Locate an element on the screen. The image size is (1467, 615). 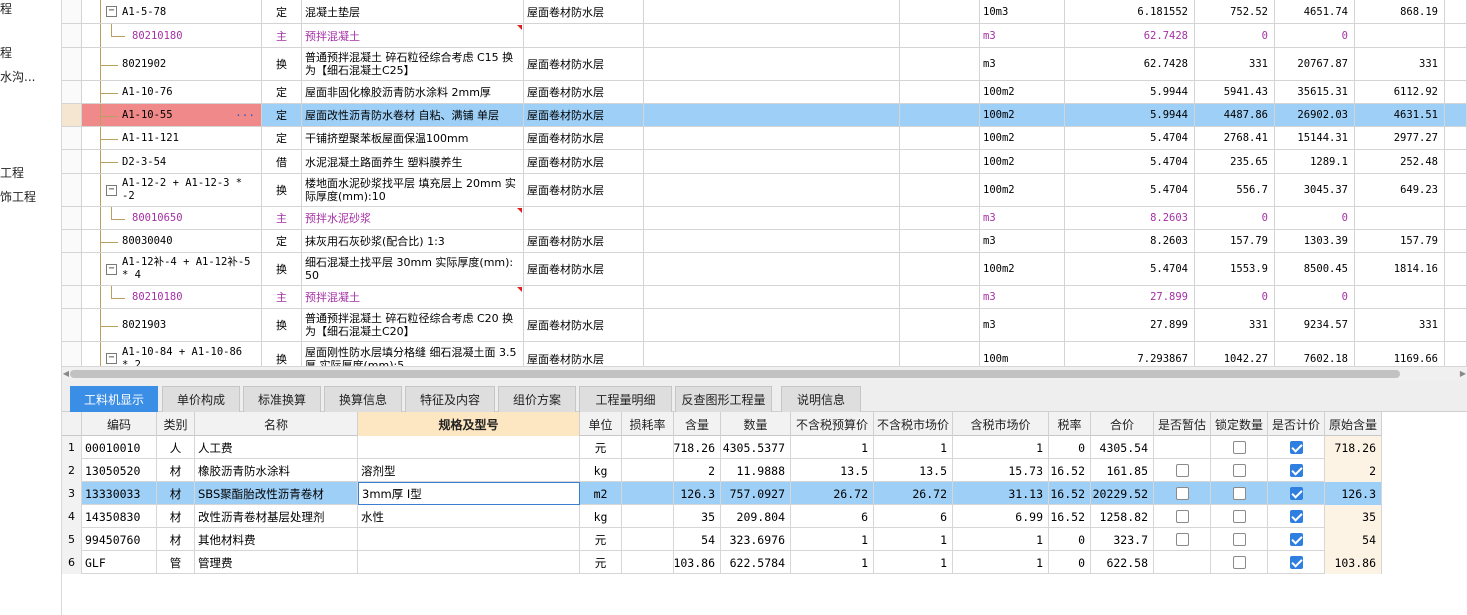
pb-cell: 13.5 is located at coordinates (832, 470).